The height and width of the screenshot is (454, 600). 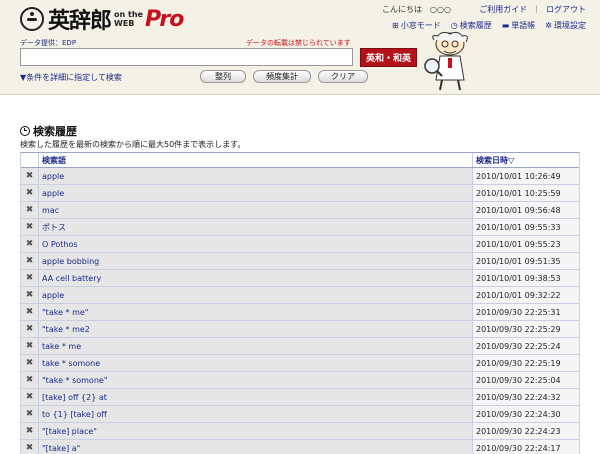 I want to click on table-row: ✖ AA cell battery 2010/10/01 09:38:53, so click(x=300, y=278).